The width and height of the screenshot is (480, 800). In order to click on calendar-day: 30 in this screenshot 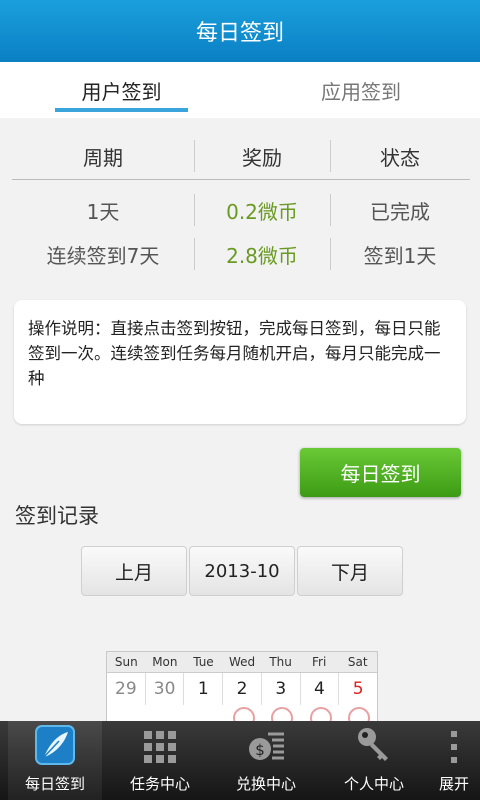, I will do `click(165, 689)`.